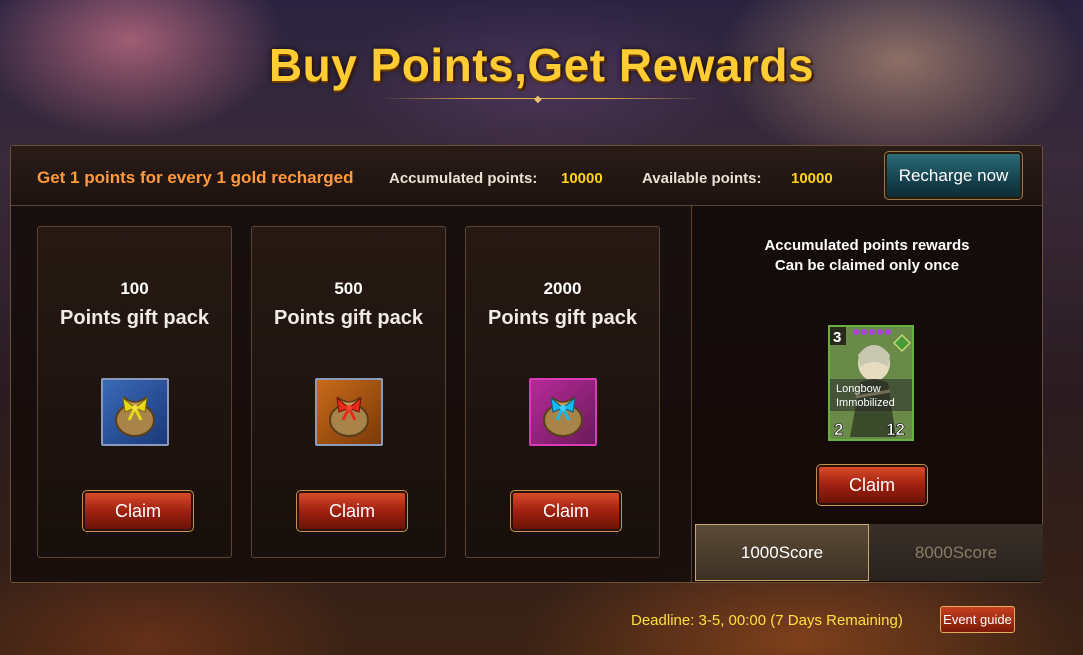 The height and width of the screenshot is (655, 1083). Describe the element at coordinates (134, 288) in the screenshot. I see `pack-points: 100` at that location.